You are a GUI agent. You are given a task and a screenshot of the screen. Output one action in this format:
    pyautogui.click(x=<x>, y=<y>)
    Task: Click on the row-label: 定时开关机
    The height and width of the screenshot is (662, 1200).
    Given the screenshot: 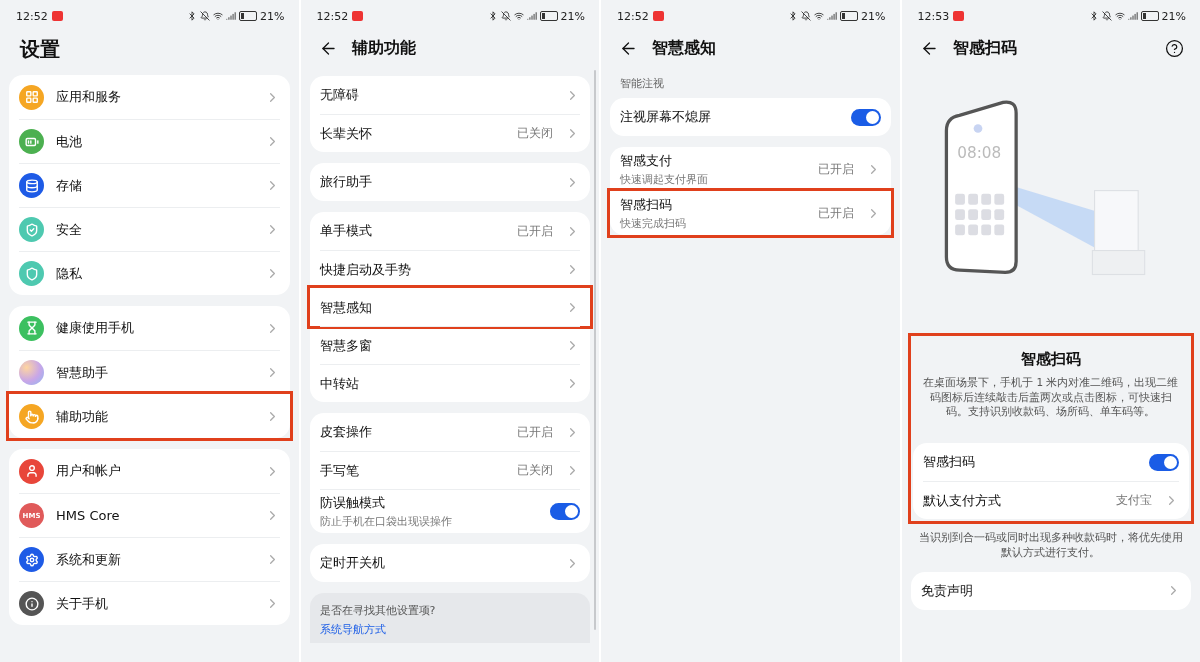 What is the action you would take?
    pyautogui.click(x=352, y=563)
    